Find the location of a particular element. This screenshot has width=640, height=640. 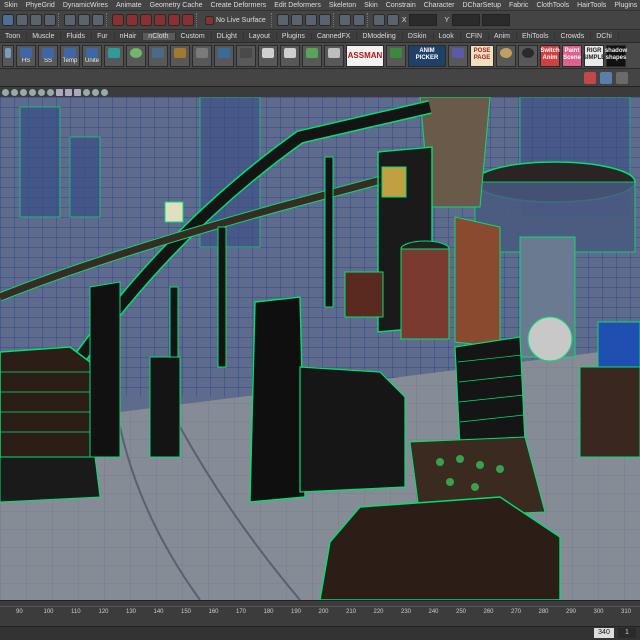

menu-item: DynamicWires is located at coordinates (85, 5).